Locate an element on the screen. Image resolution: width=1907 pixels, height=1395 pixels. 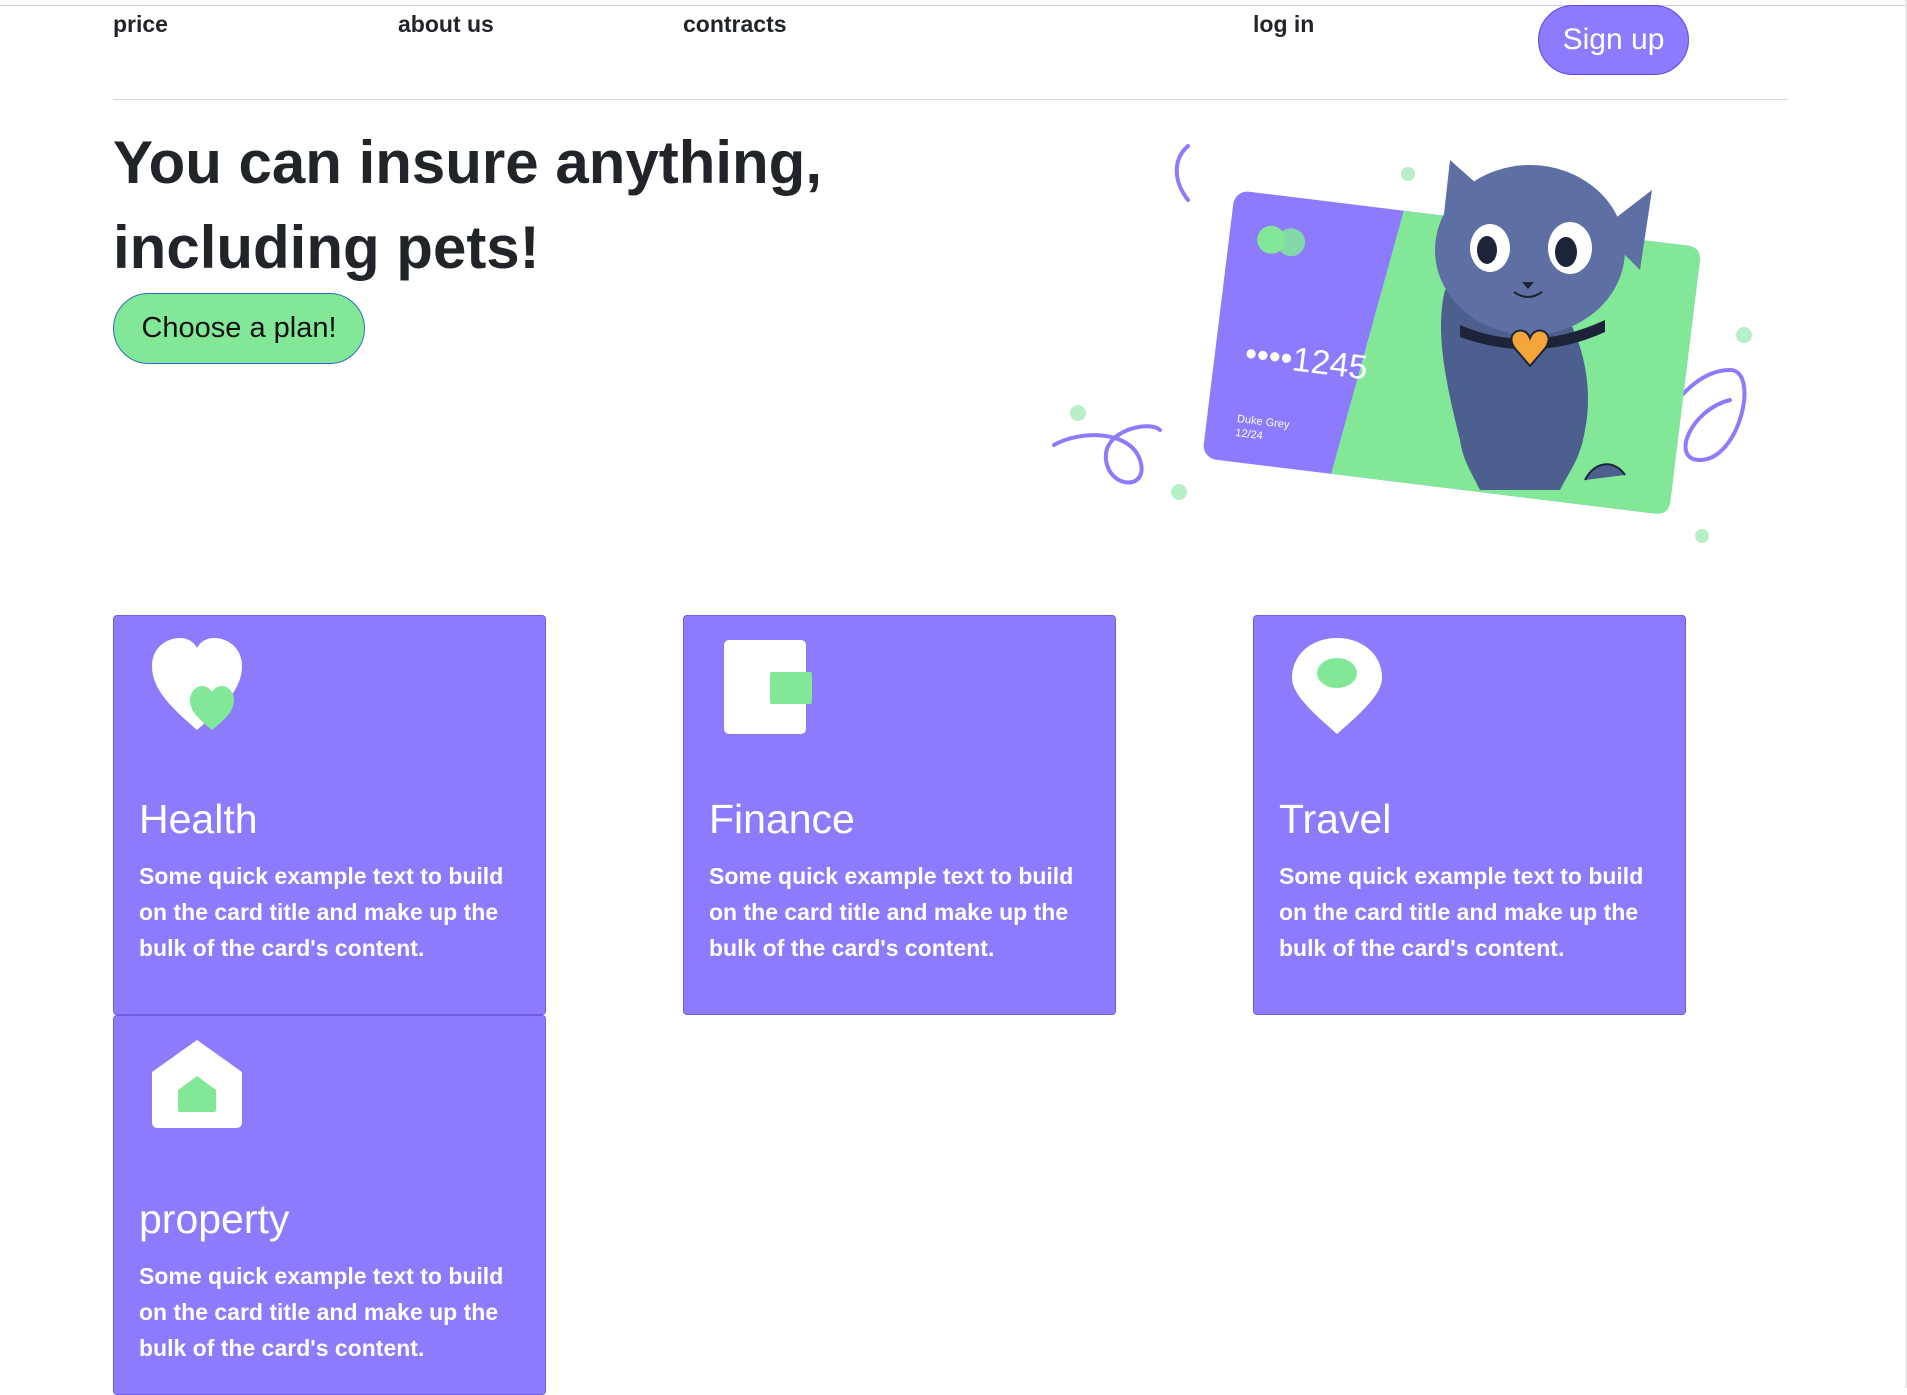
choose-plan-button: Choose a plan! is located at coordinates (239, 328).